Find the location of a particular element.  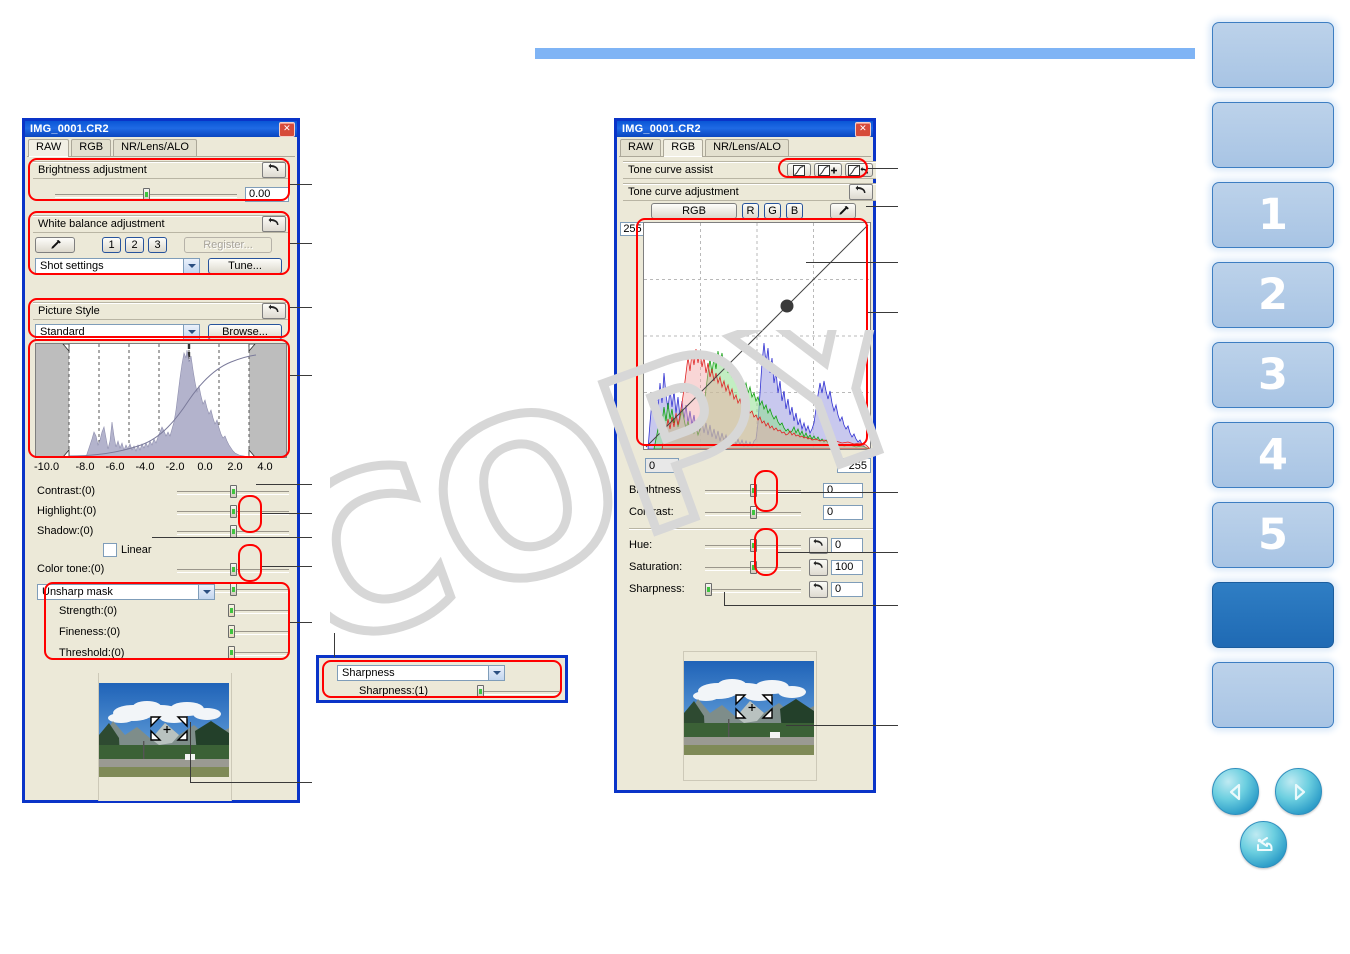

sharpness-value: 0 is located at coordinates (847, 589).